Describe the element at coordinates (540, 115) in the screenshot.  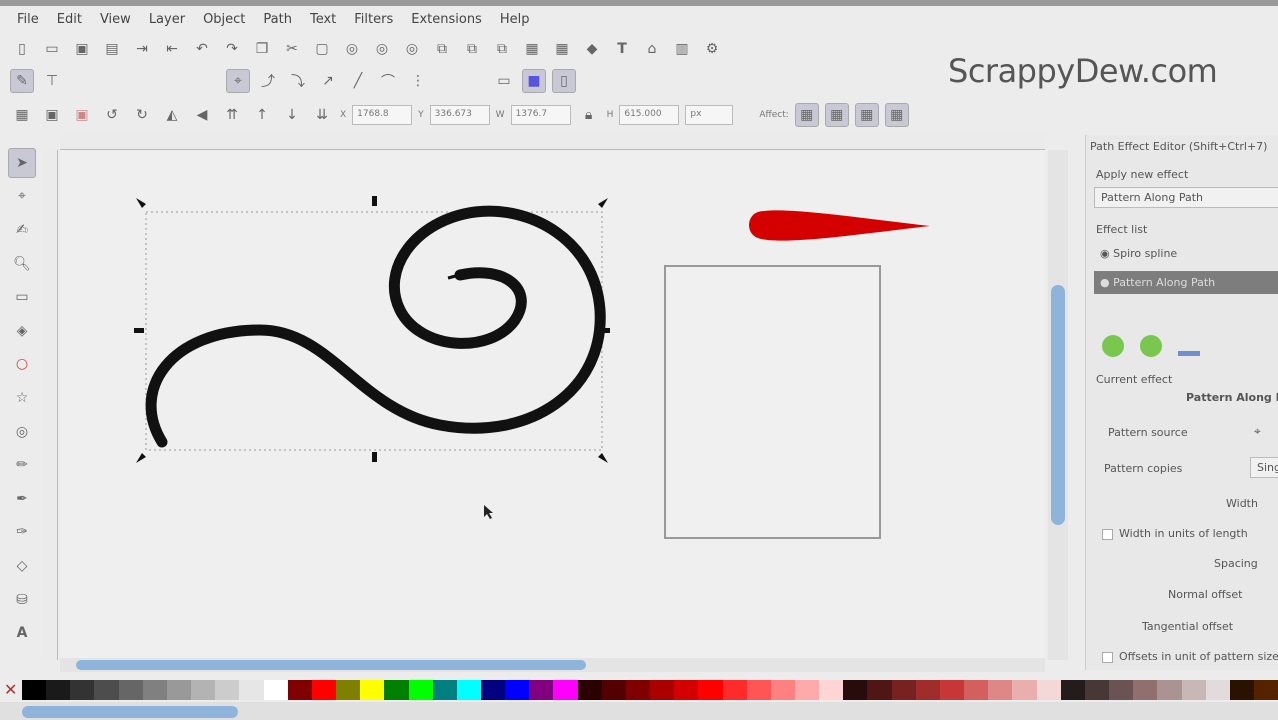
I see `width-input: 1376.7` at that location.